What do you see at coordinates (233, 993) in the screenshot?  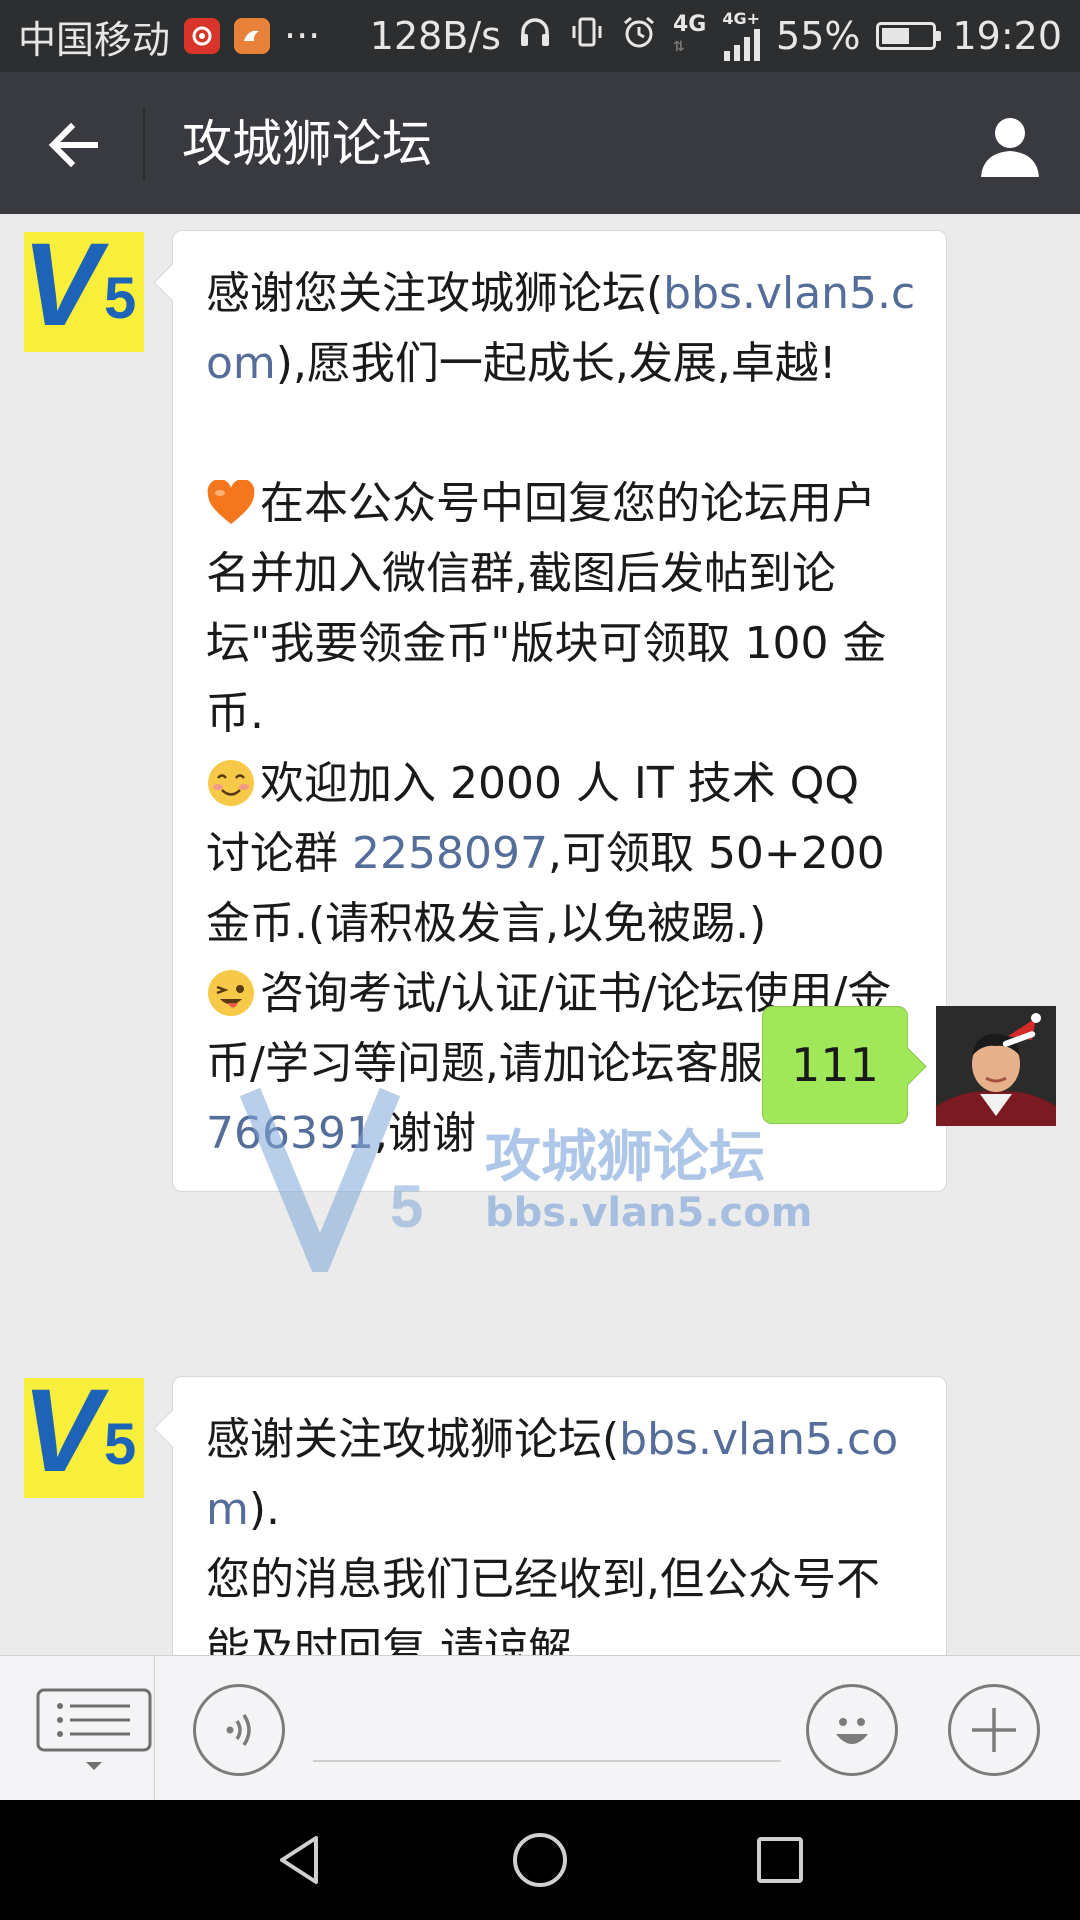 I see `wink-emoji-icon` at bounding box center [233, 993].